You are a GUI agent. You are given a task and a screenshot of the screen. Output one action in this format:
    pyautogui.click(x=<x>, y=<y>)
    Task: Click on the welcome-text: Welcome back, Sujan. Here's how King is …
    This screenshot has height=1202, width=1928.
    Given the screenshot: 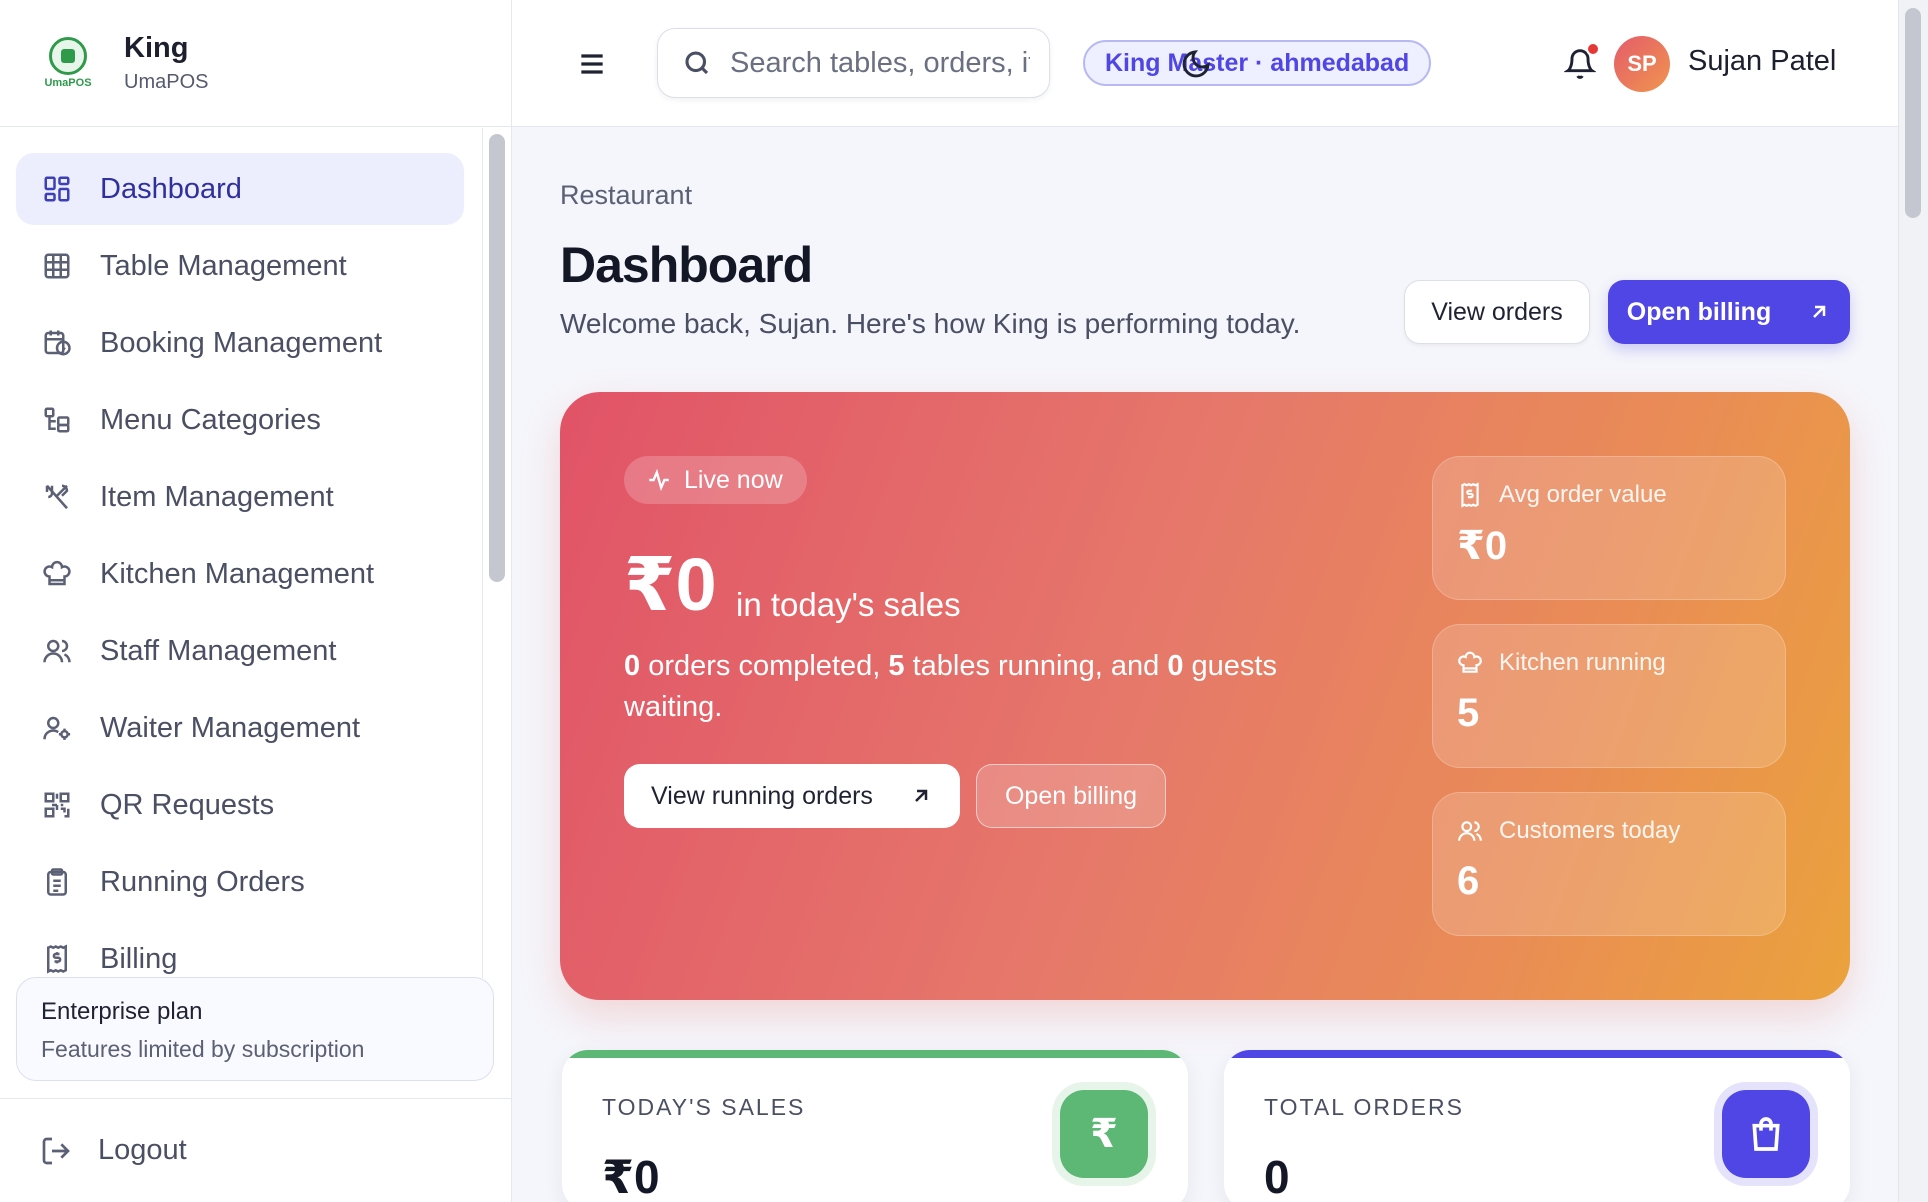 What is the action you would take?
    pyautogui.click(x=930, y=323)
    